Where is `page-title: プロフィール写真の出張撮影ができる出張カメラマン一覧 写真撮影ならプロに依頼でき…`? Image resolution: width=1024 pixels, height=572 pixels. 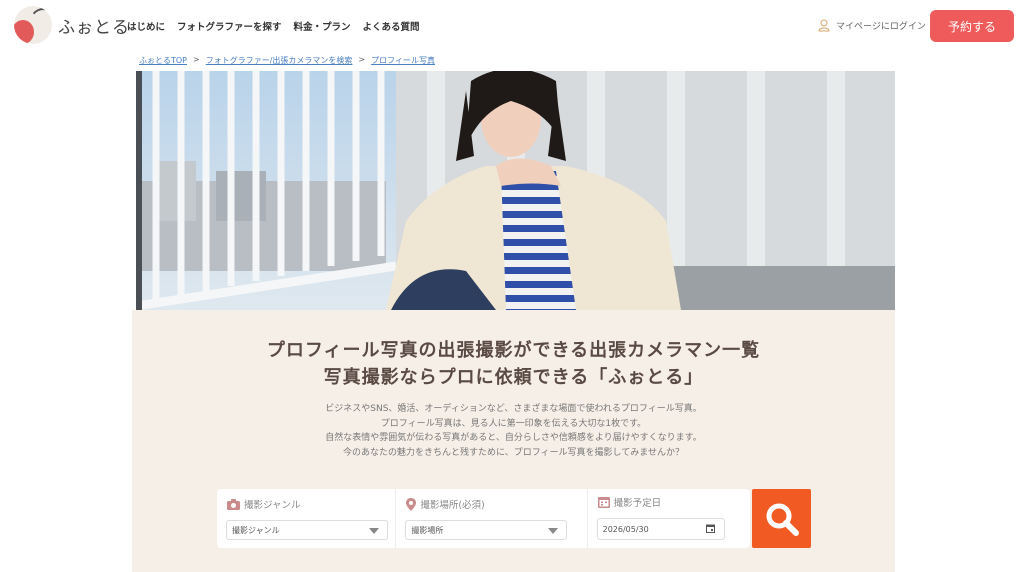 page-title: プロフィール写真の出張撮影ができる出張カメラマン一覧 写真撮影ならプロに依頼でき… is located at coordinates (513, 364).